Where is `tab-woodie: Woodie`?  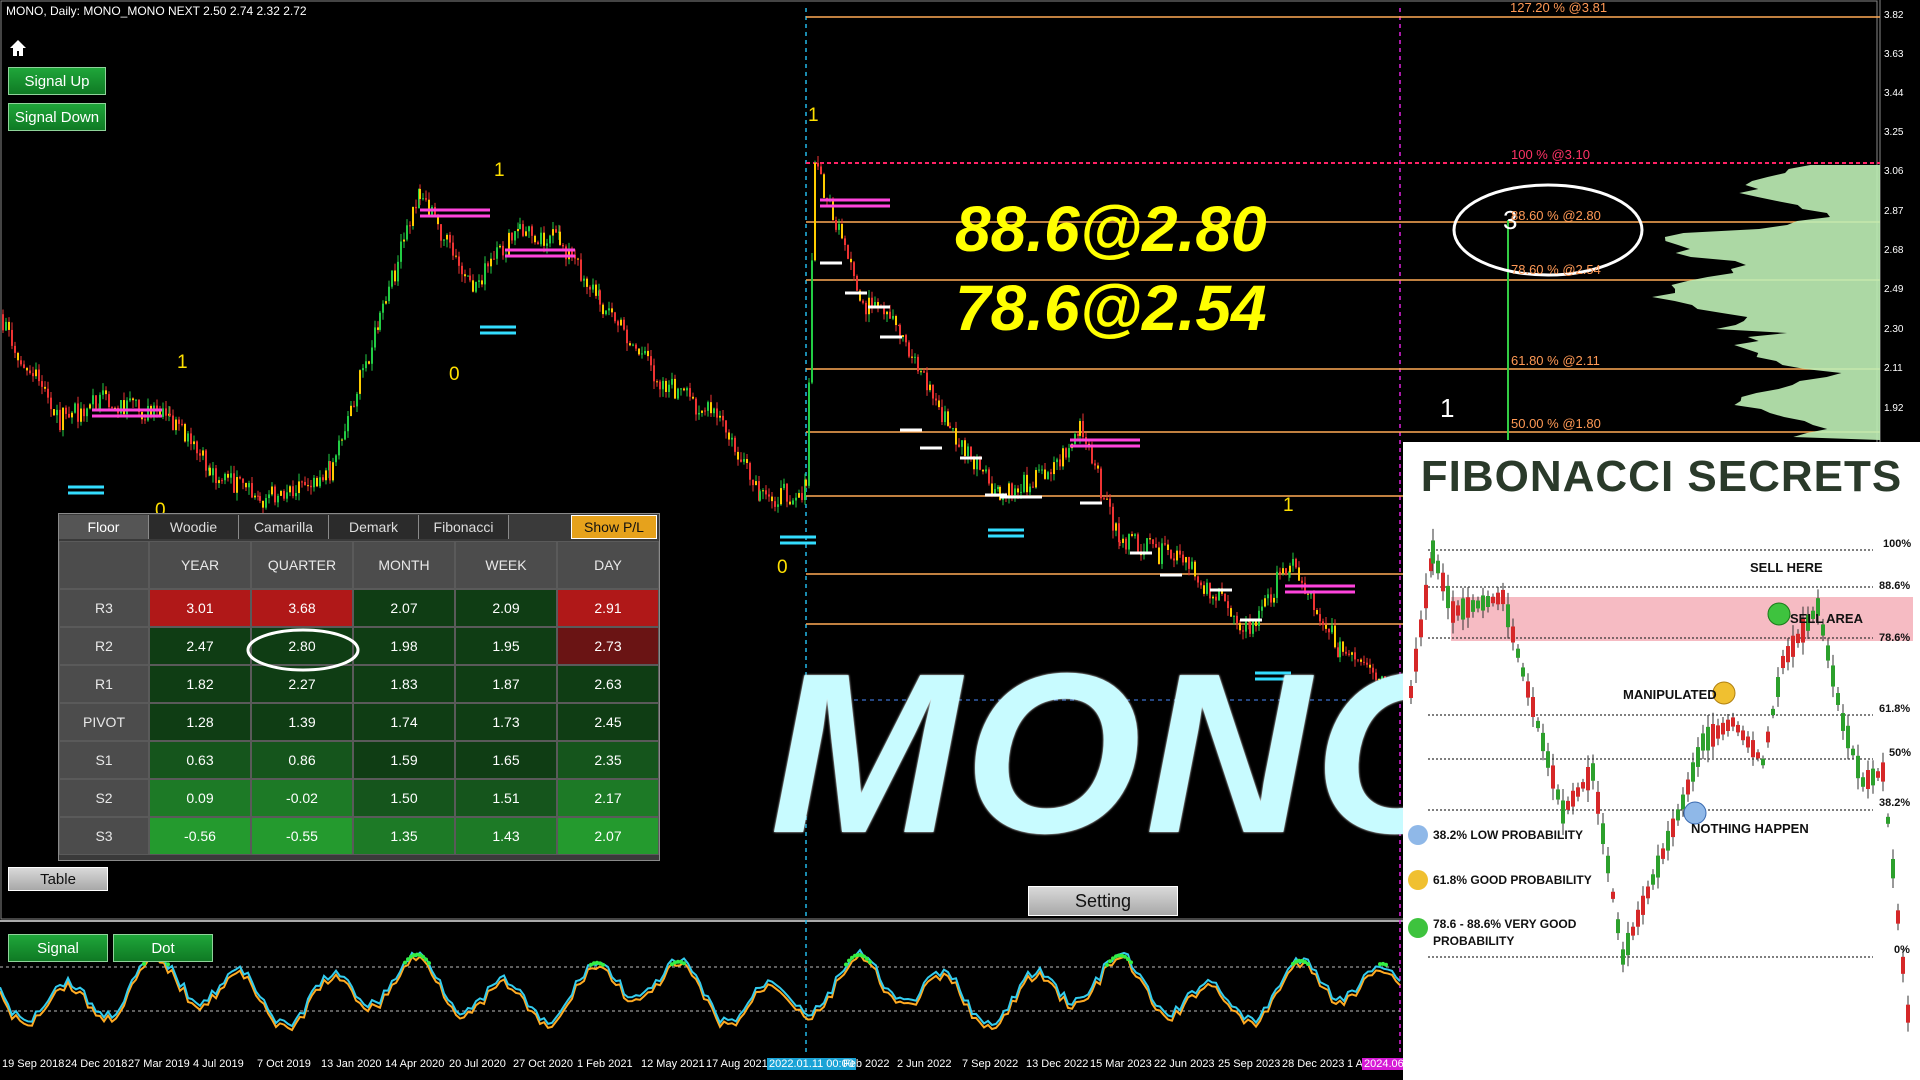 tab-woodie: Woodie is located at coordinates (194, 527).